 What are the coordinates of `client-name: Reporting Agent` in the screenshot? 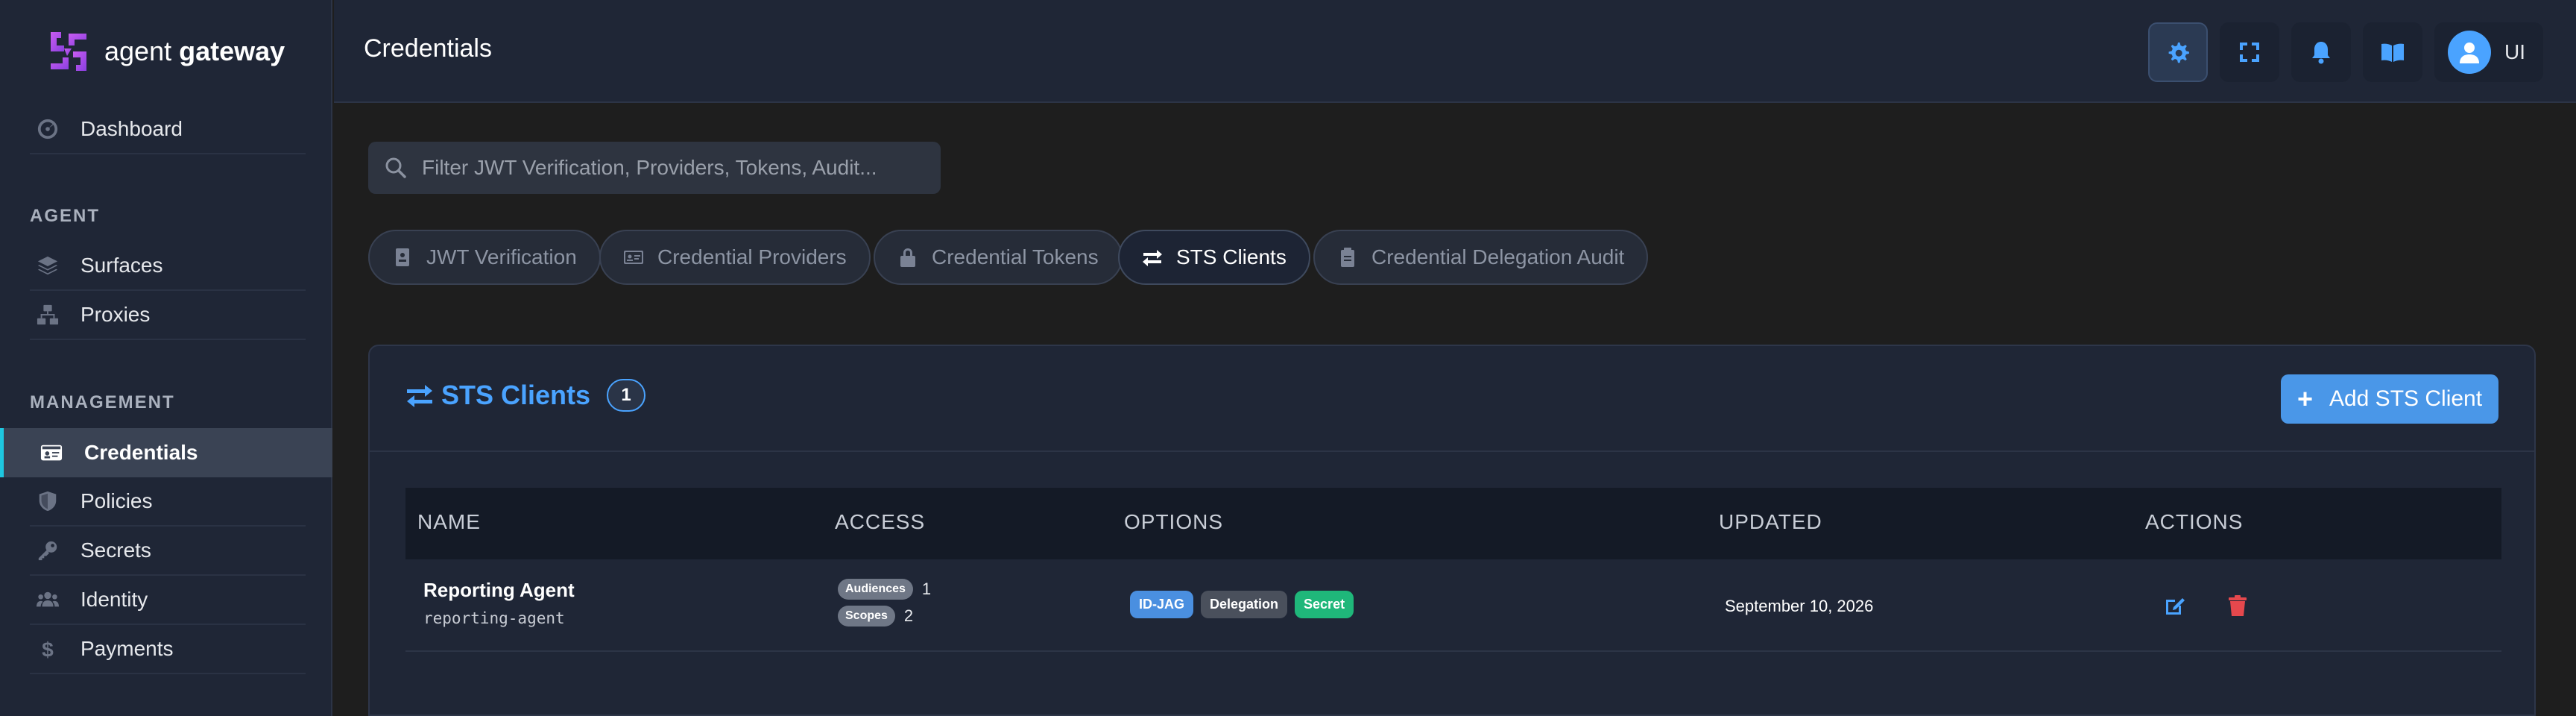 It's located at (499, 590).